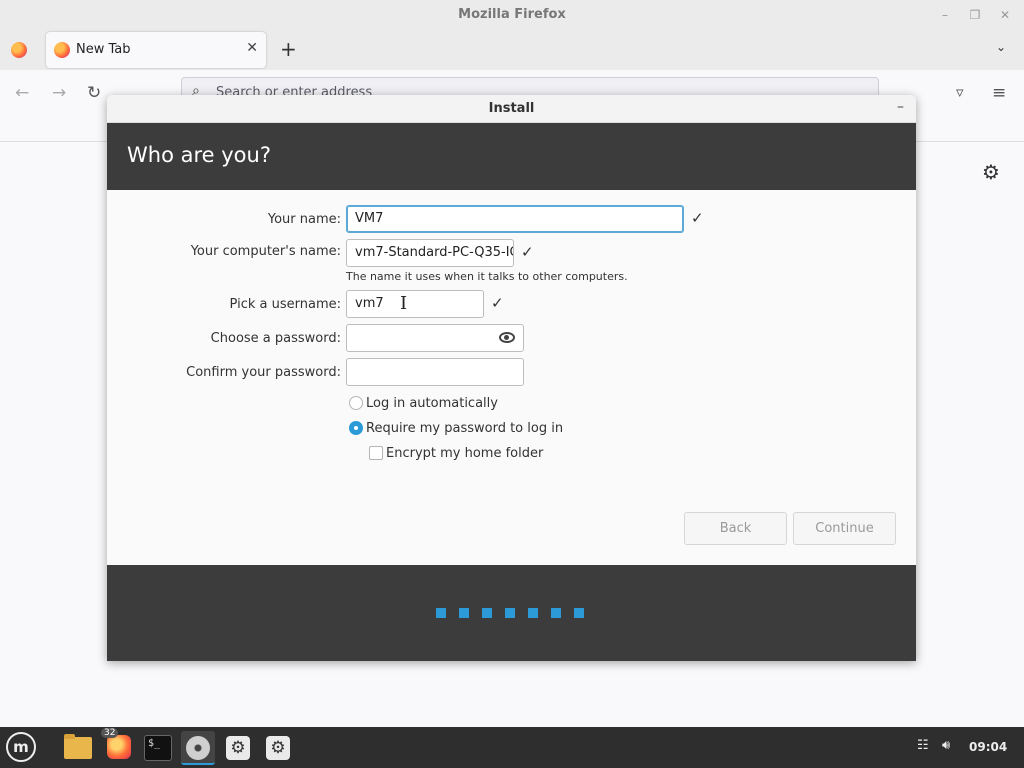 The width and height of the screenshot is (1024, 768). I want to click on firefox-titlebar: Mozilla Firefox – ❐ ✕, so click(512, 15).